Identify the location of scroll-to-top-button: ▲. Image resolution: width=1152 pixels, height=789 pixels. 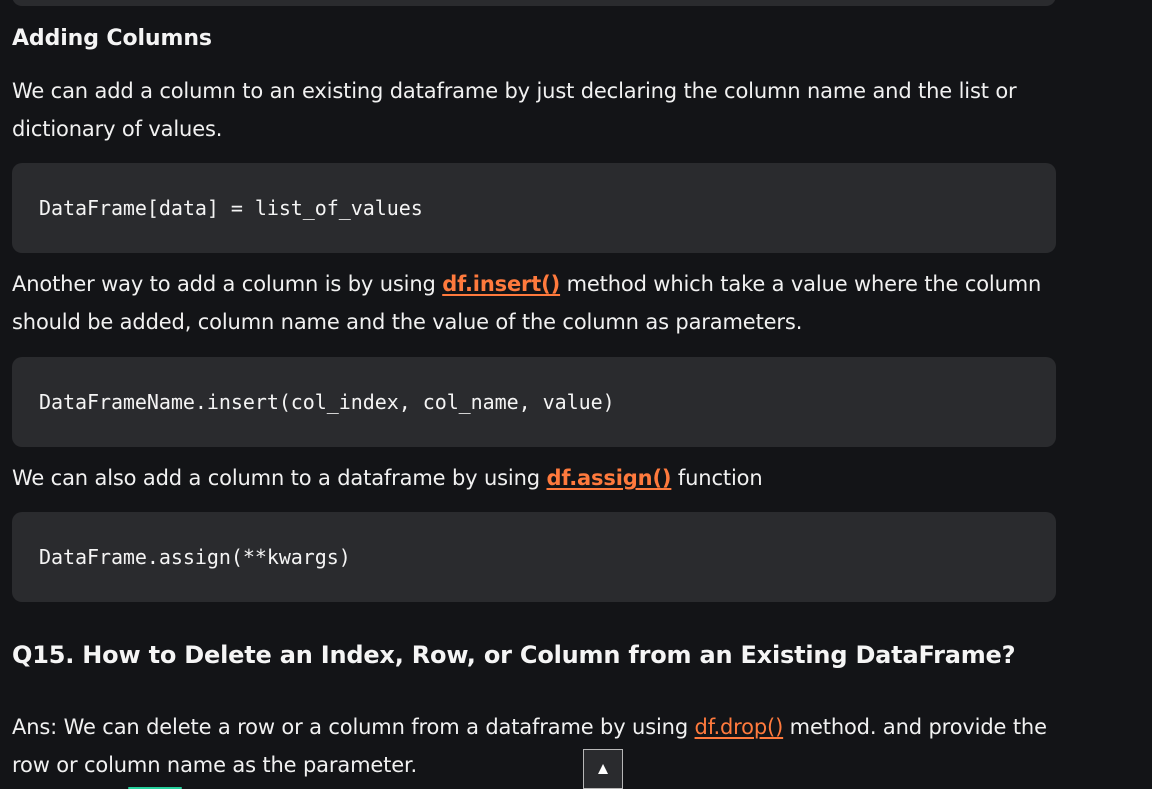
(603, 769).